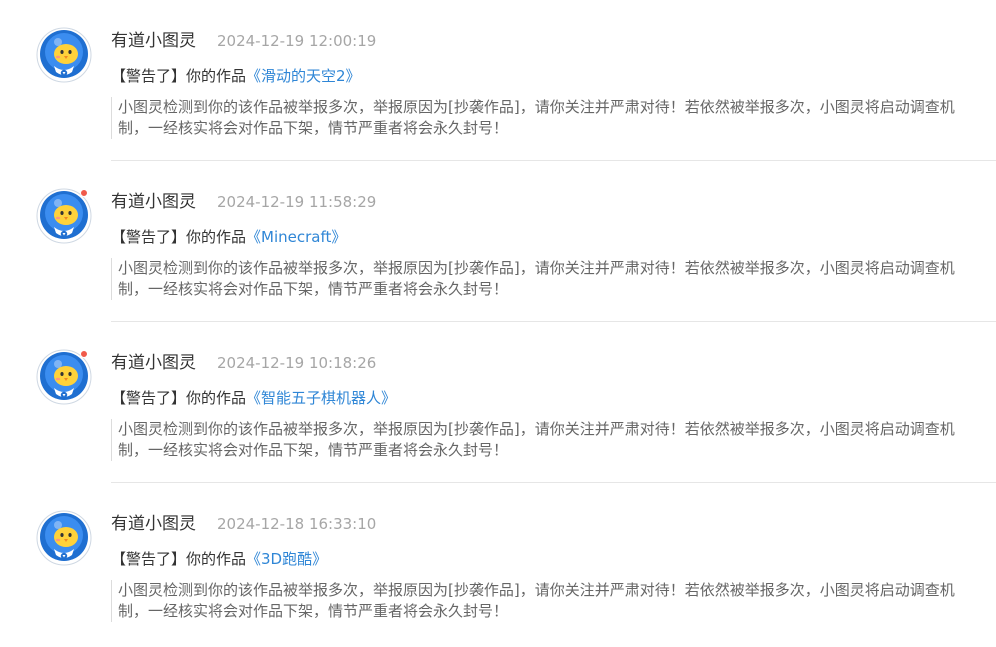 Image resolution: width=996 pixels, height=647 pixels. Describe the element at coordinates (297, 363) in the screenshot. I see `timestamp: 2024-12-19 10:18:26` at that location.